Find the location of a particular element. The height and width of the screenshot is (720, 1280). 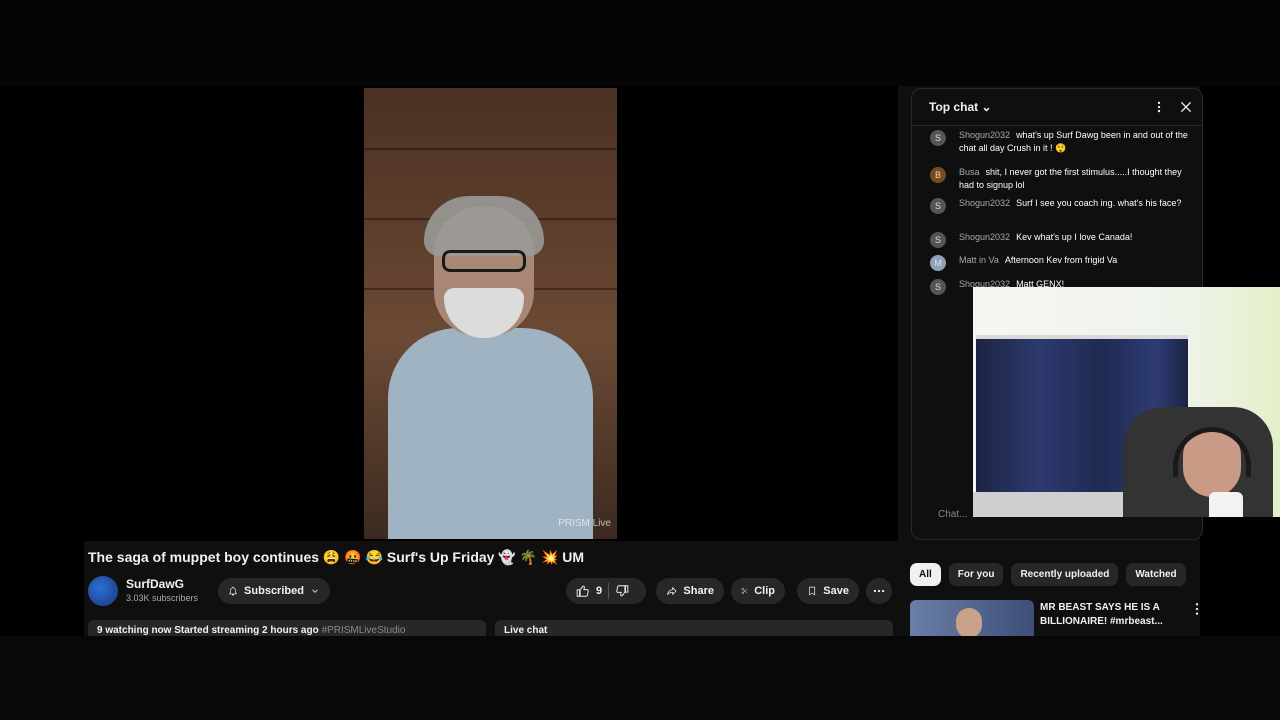

chat-message: S Shogun2032 Kev what's up I love Canada! is located at coordinates (1061, 239).